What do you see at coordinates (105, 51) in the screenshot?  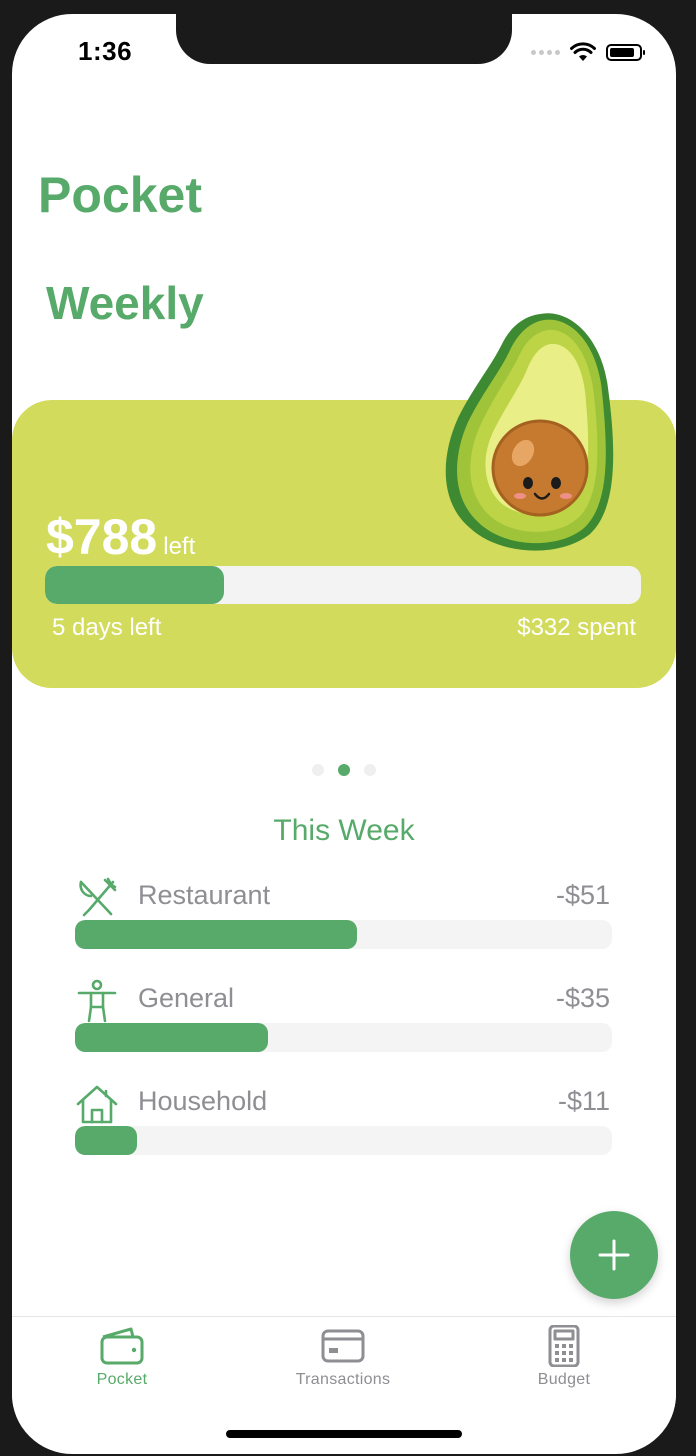 I see `status-time: 1:36` at bounding box center [105, 51].